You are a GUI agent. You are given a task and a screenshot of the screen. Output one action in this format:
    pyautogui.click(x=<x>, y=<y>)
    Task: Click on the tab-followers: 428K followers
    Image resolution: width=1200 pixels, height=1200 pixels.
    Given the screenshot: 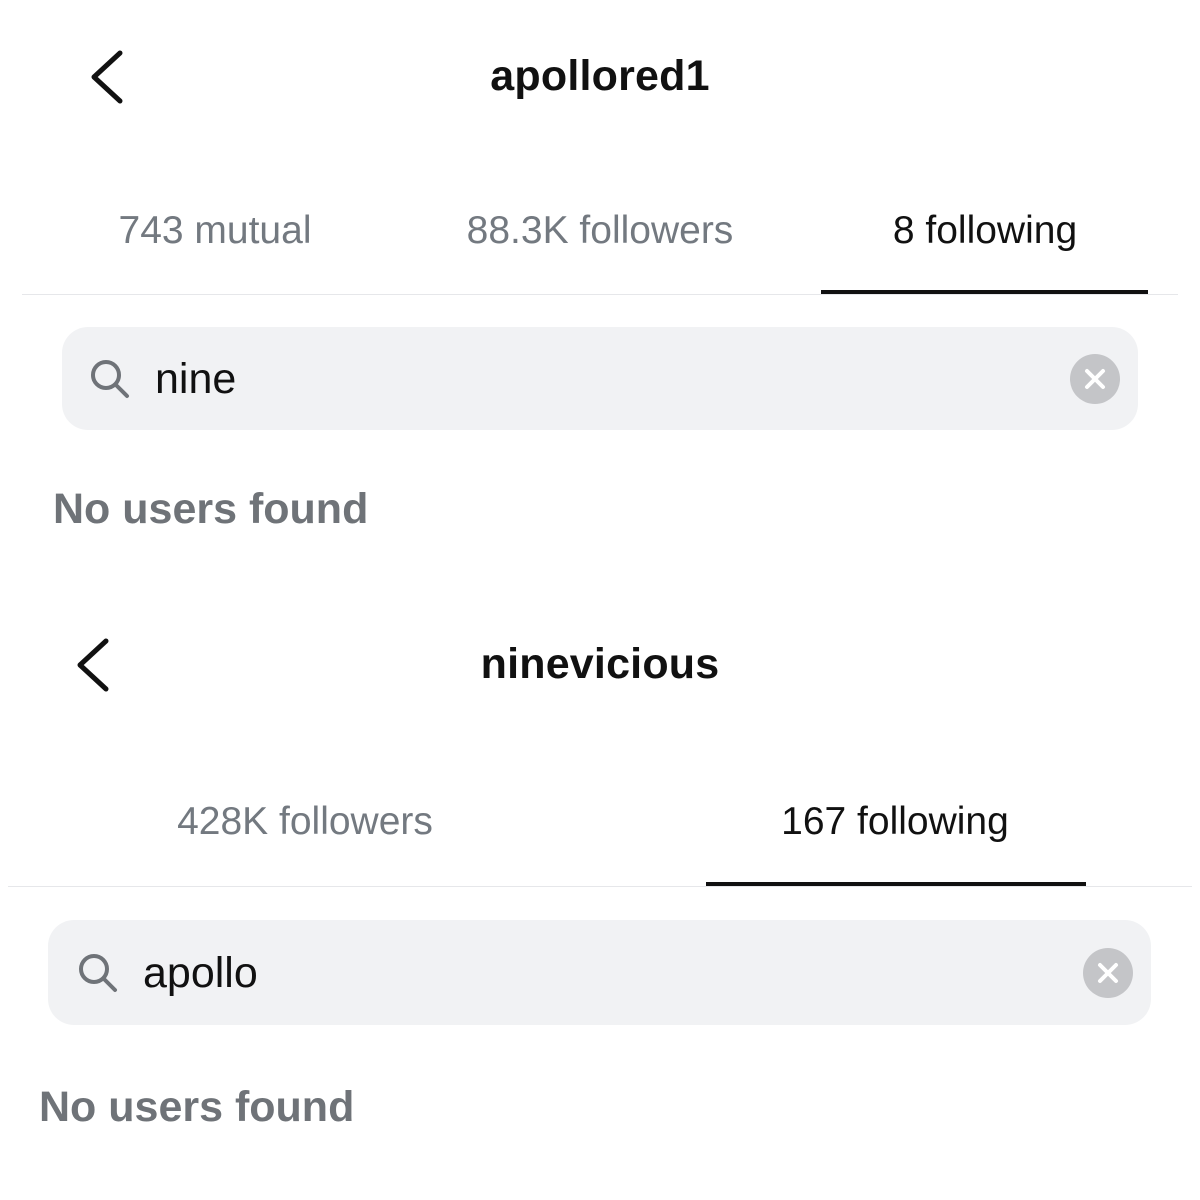 What is the action you would take?
    pyautogui.click(x=305, y=822)
    